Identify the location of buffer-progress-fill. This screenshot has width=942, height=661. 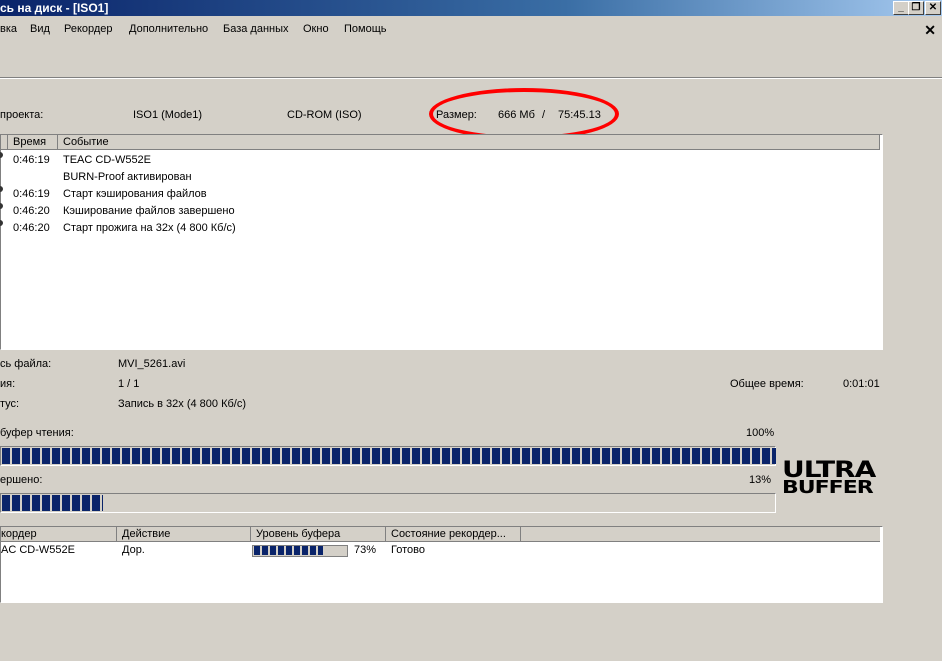
(389, 456).